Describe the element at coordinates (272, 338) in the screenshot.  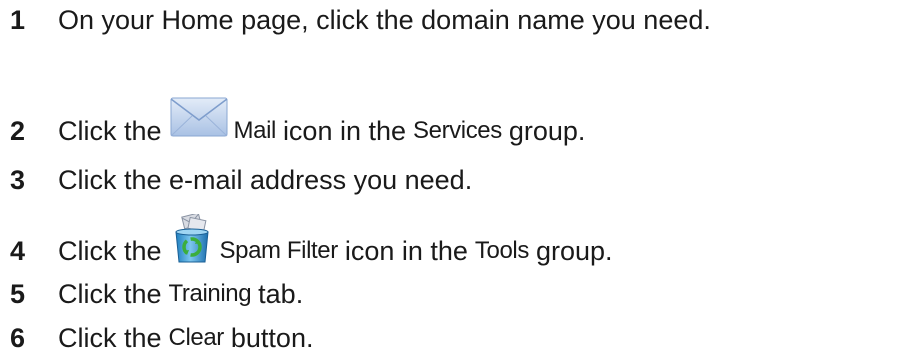
I see `step-text-post: button.` at that location.